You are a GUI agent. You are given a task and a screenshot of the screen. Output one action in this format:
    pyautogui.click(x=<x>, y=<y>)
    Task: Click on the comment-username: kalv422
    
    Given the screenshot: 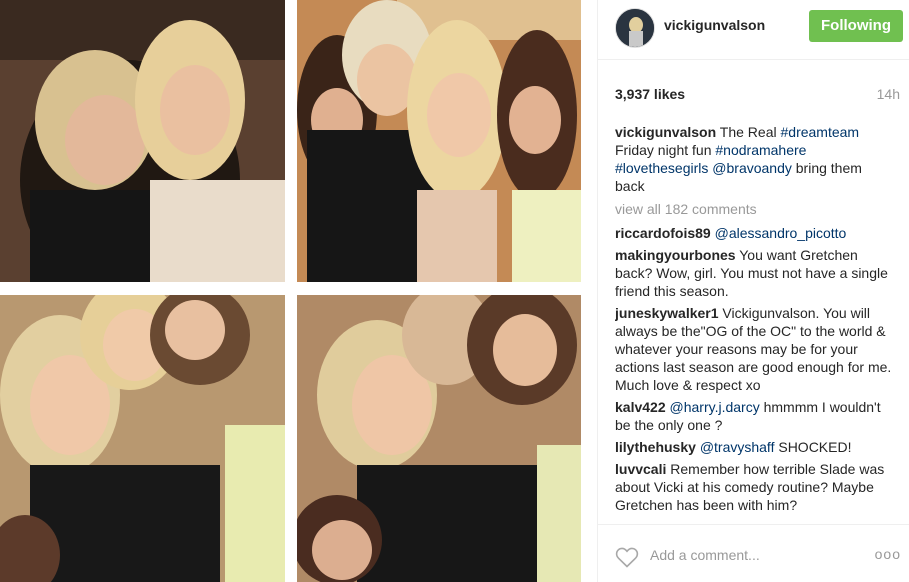 What is the action you would take?
    pyautogui.click(x=640, y=407)
    